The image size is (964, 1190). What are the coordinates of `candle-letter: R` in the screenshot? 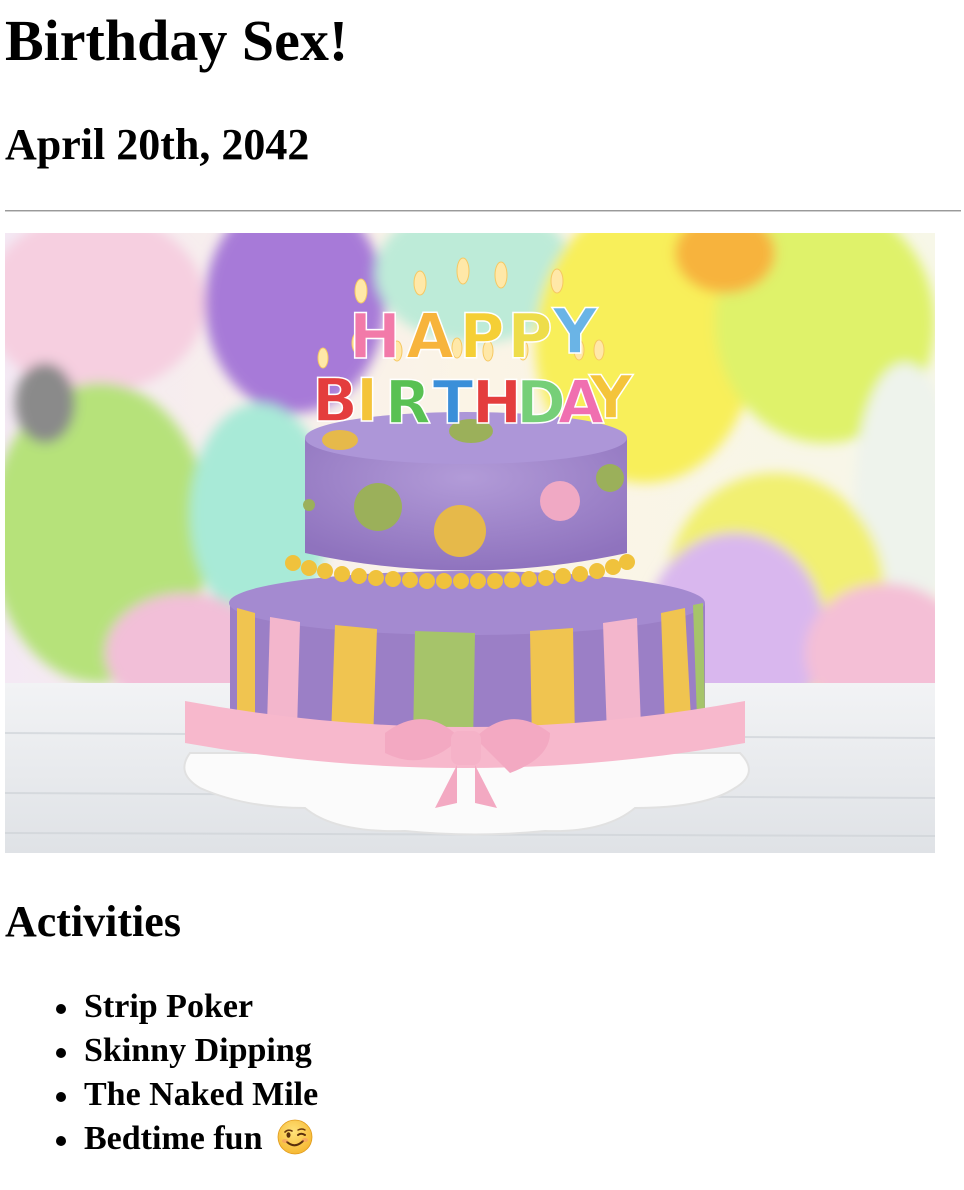 It's located at (408, 403).